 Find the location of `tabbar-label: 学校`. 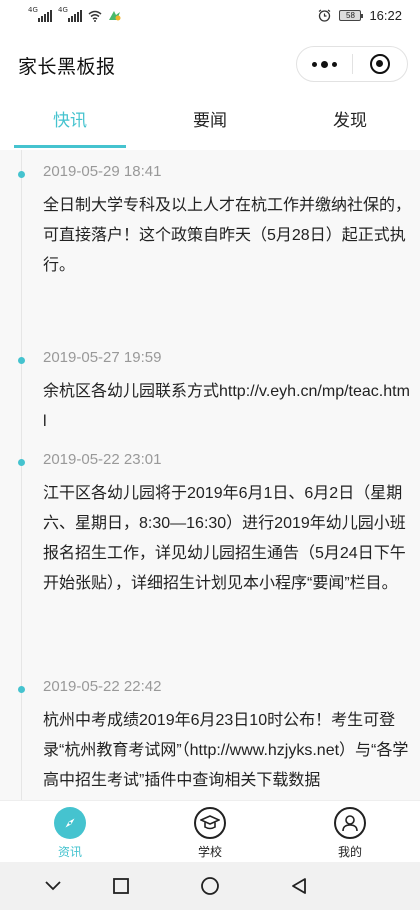

tabbar-label: 学校 is located at coordinates (209, 852).